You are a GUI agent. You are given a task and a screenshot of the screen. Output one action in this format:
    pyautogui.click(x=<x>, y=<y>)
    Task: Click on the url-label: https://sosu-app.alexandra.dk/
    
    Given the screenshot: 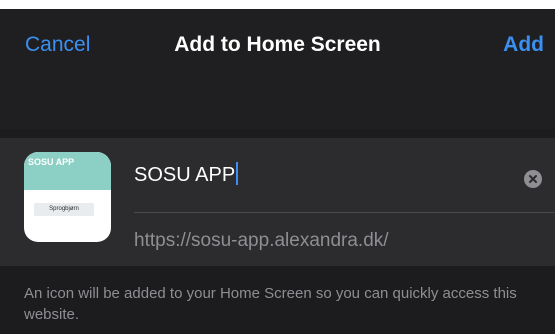 What is the action you would take?
    pyautogui.click(x=261, y=240)
    